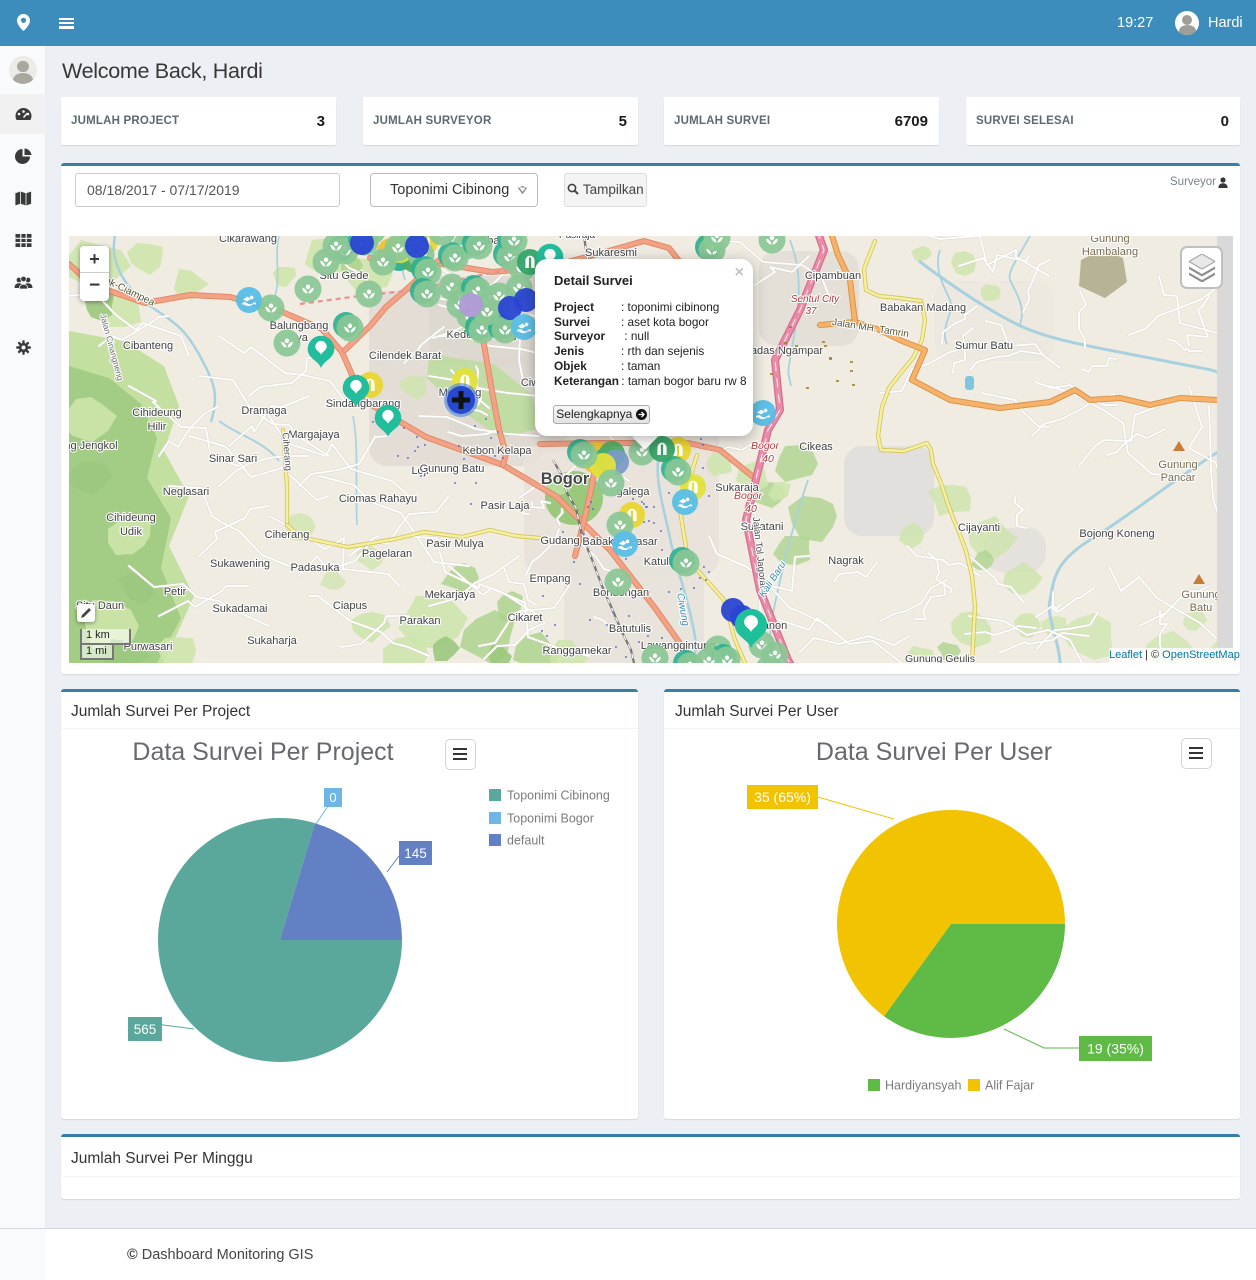  I want to click on svg-text: Cilendek Barat, so click(405, 356).